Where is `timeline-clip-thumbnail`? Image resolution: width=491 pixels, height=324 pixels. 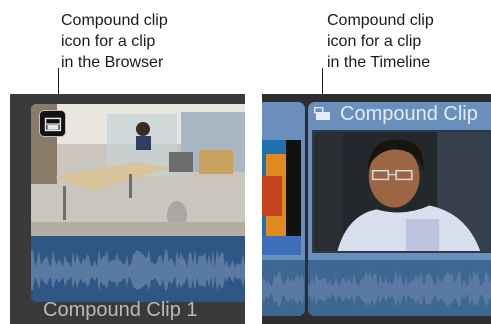 timeline-clip-thumbnail is located at coordinates (401, 191).